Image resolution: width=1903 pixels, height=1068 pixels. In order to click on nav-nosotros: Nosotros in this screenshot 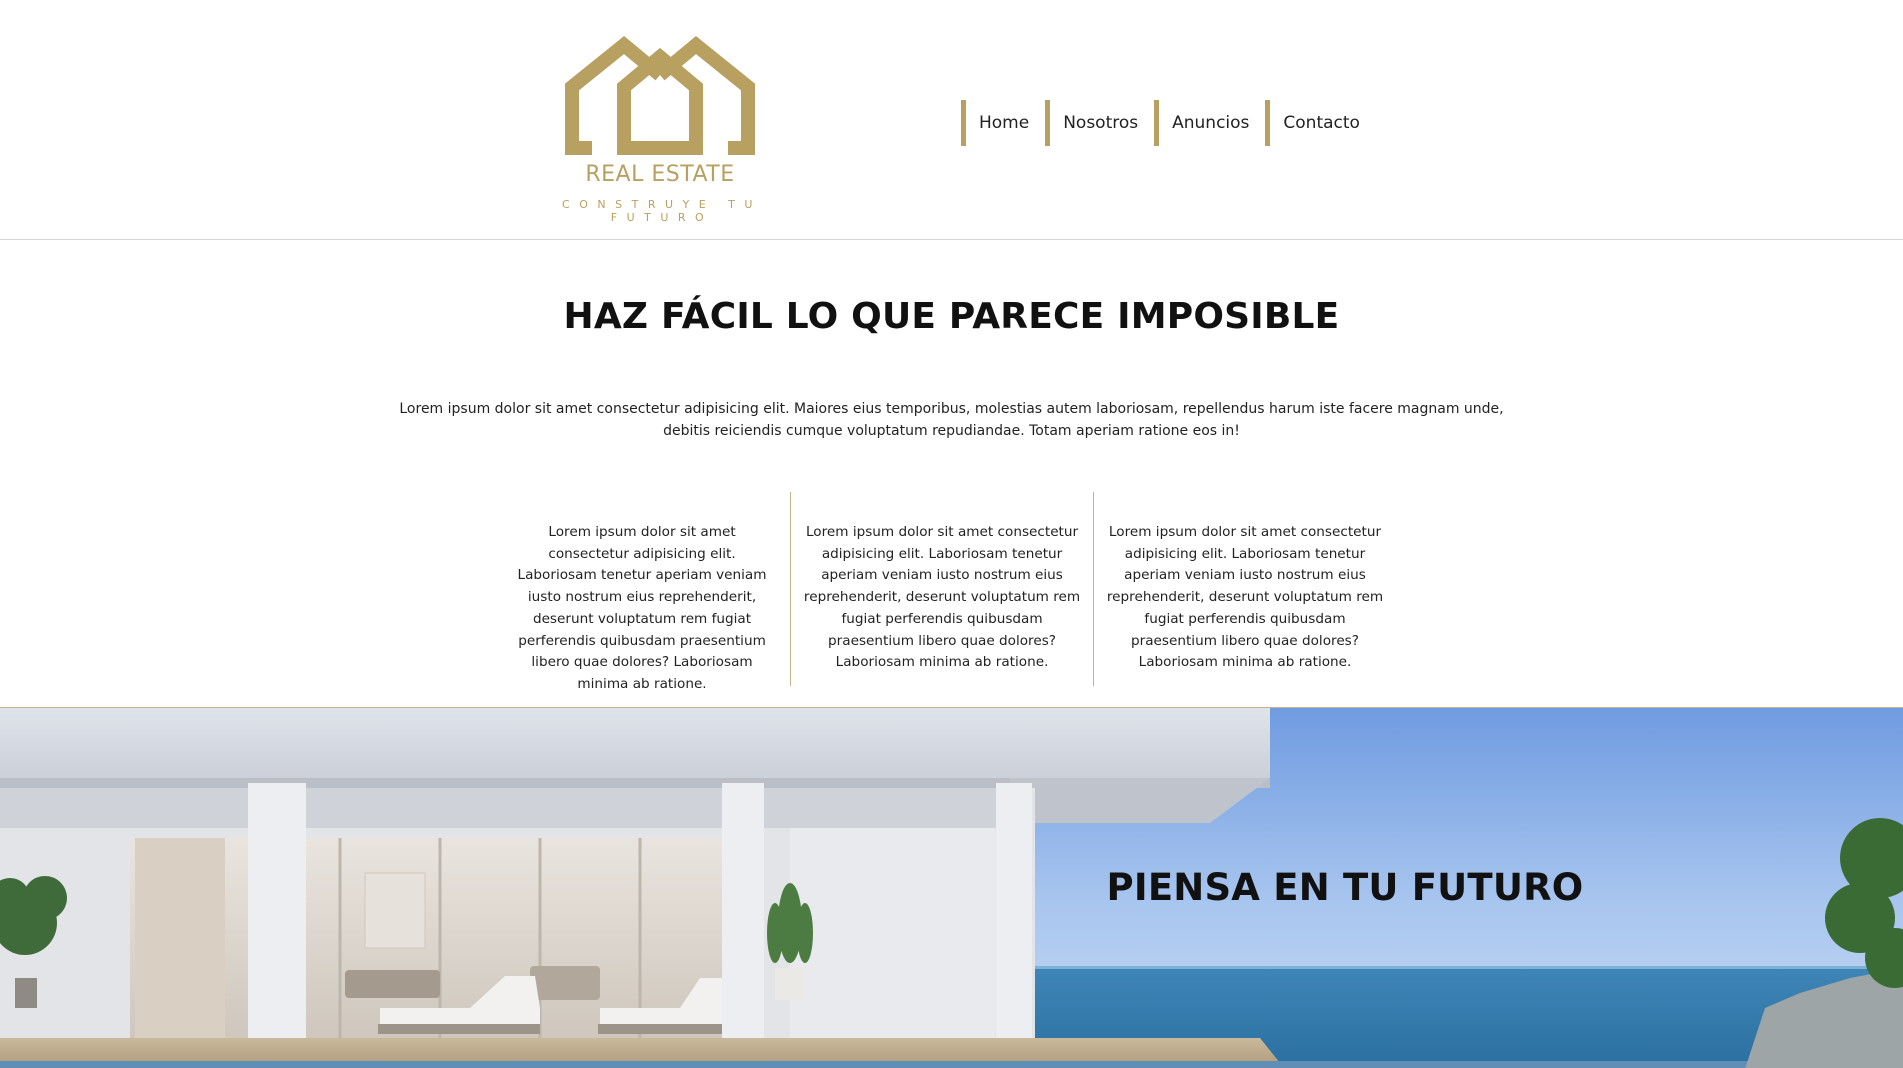, I will do `click(1099, 123)`.